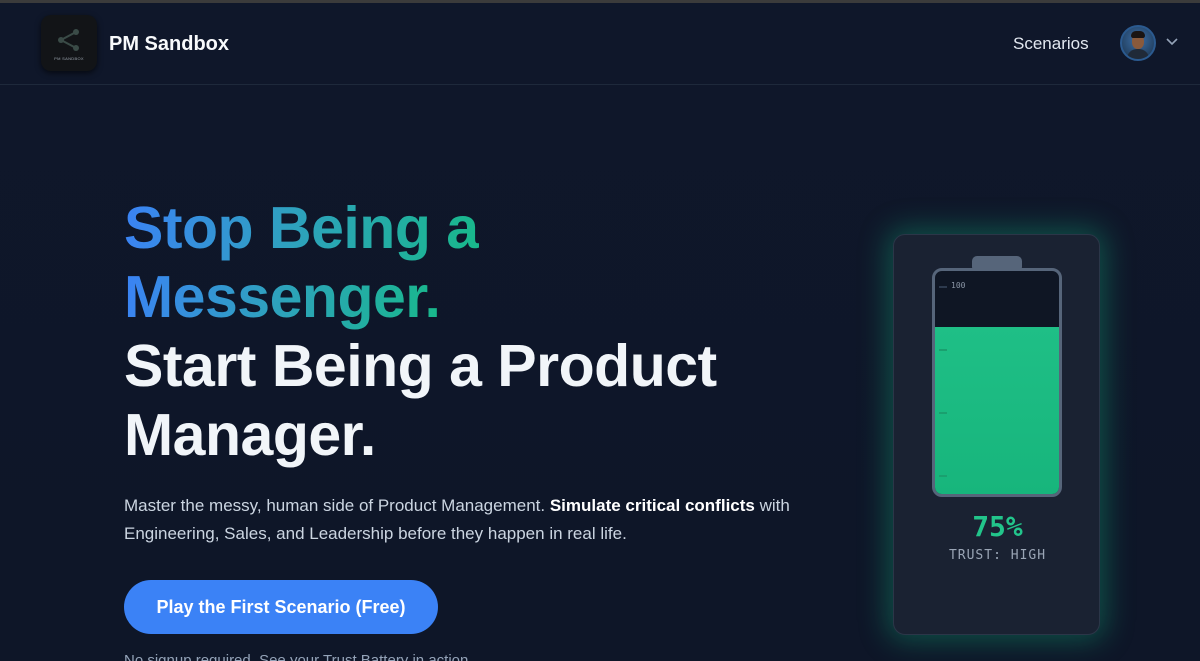 This screenshot has height=661, width=1200. I want to click on headline-line-3: Start Being a Product, so click(420, 366).